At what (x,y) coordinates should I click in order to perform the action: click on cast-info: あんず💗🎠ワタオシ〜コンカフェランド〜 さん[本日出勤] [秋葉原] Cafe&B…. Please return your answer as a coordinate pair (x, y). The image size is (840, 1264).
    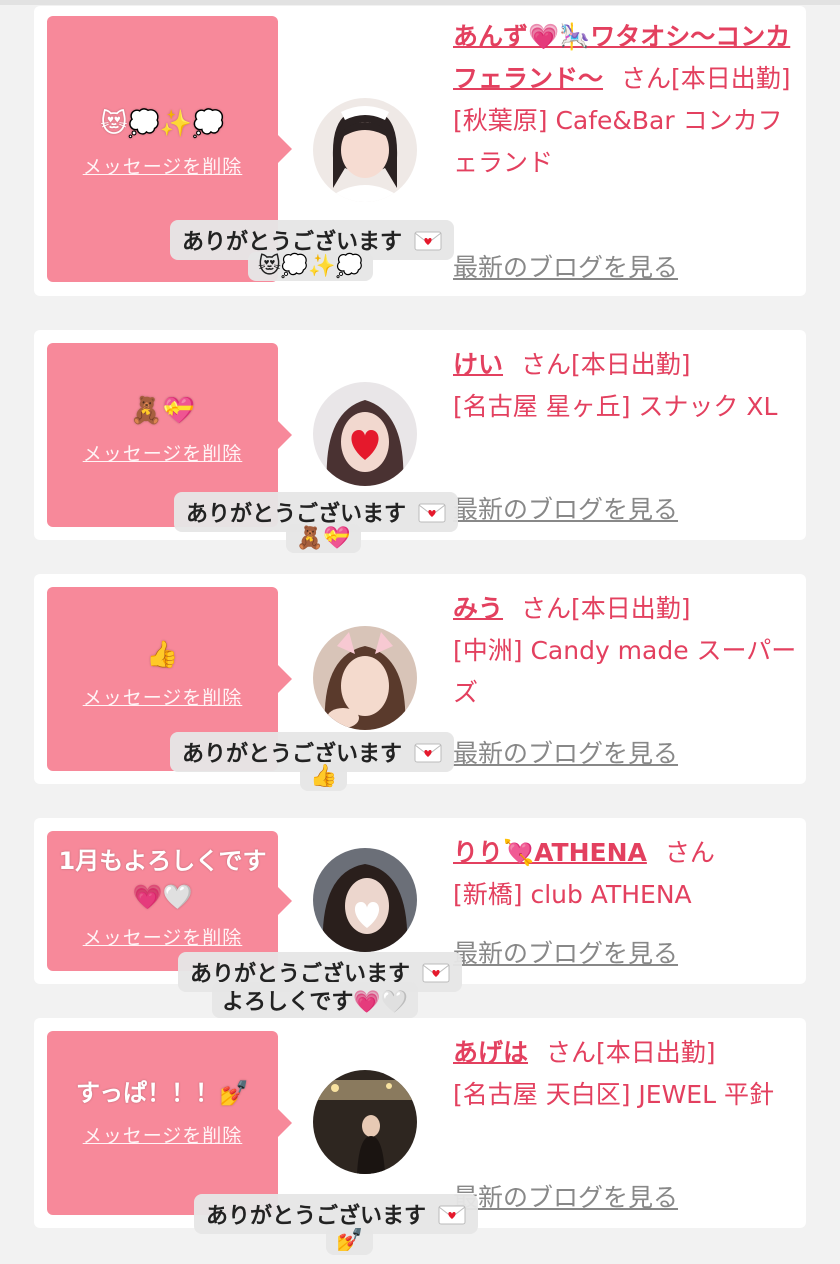
    Looking at the image, I should click on (625, 100).